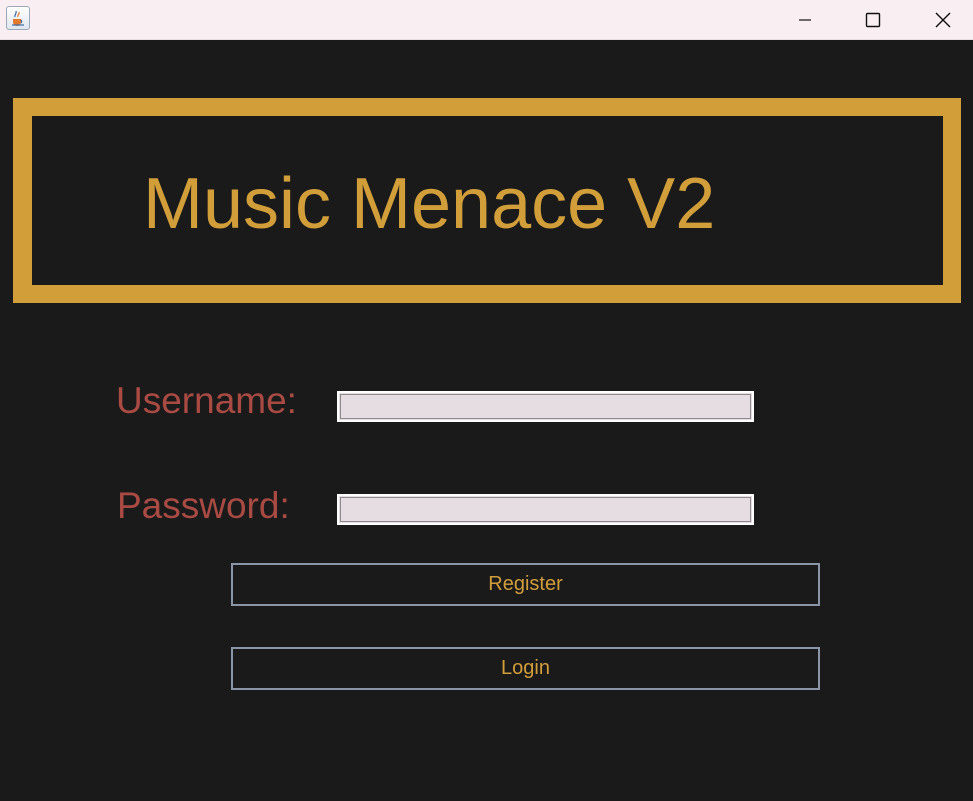 The height and width of the screenshot is (801, 973). I want to click on username-input, so click(545, 406).